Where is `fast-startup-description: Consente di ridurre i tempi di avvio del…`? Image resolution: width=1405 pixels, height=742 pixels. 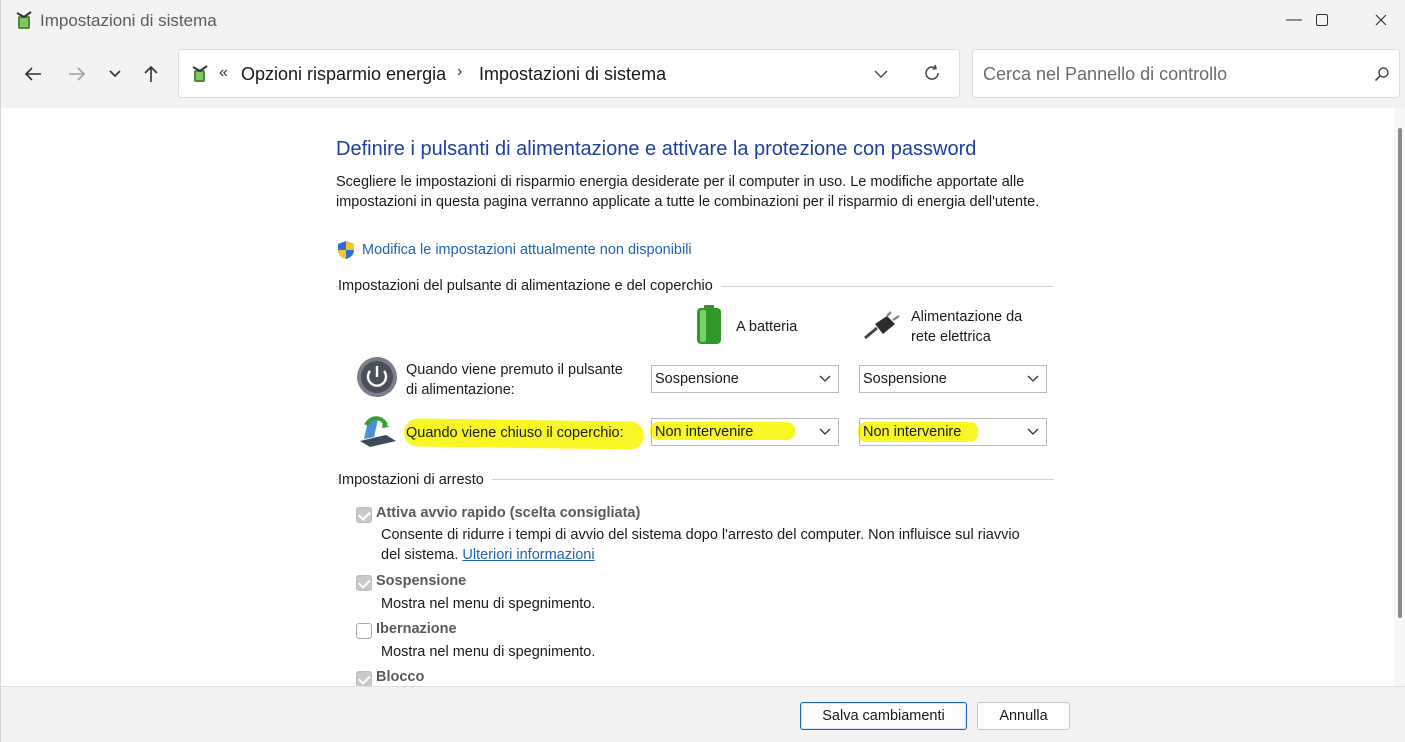 fast-startup-description: Consente di ridurre i tempi di avvio del… is located at coordinates (721, 545).